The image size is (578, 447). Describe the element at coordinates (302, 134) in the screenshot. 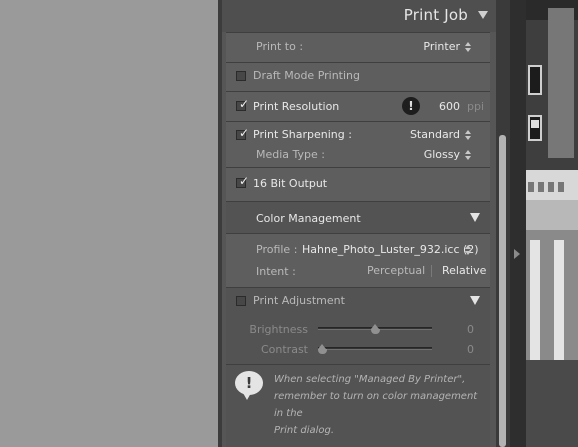

I see `print-sharpening-label: Print Sharpening :` at that location.